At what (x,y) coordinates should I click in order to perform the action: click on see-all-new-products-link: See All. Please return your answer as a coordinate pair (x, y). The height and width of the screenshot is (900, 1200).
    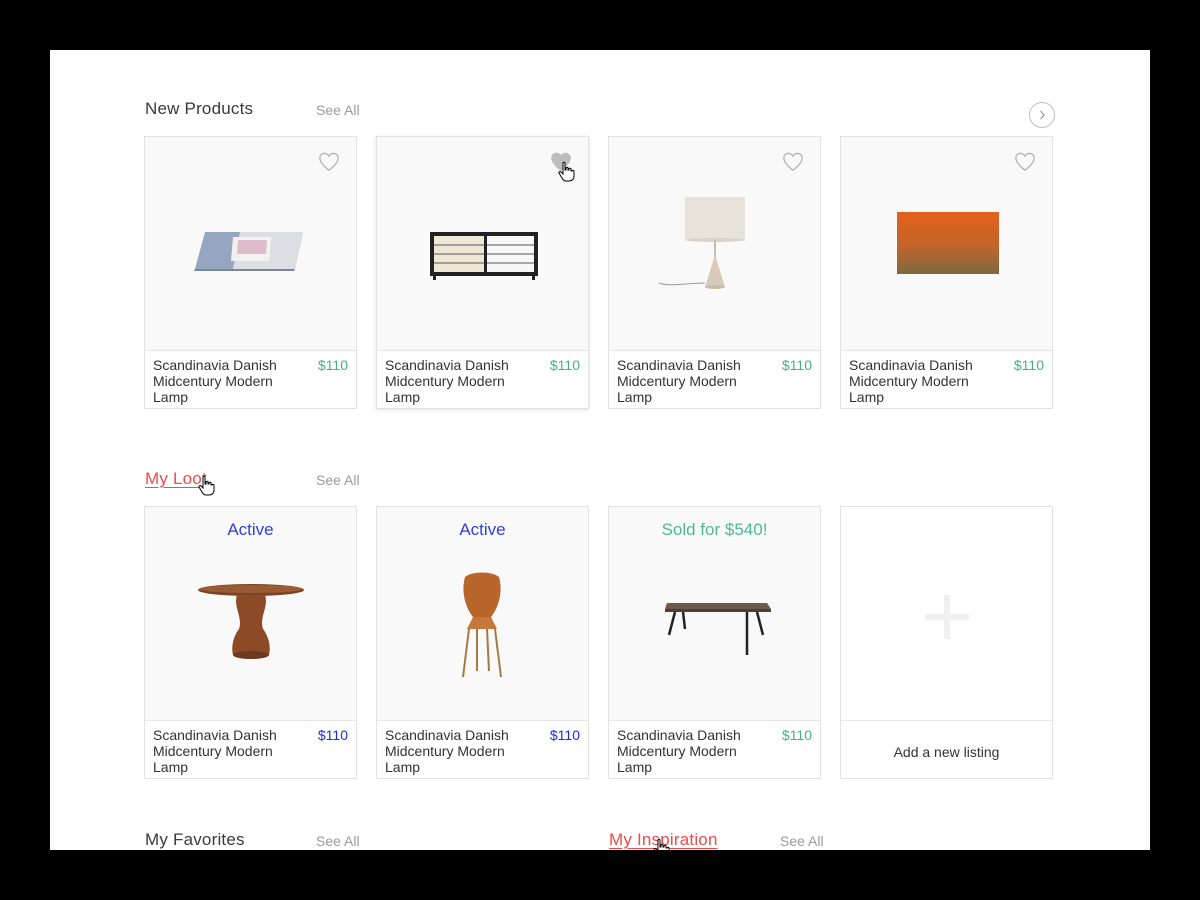
    Looking at the image, I should click on (338, 110).